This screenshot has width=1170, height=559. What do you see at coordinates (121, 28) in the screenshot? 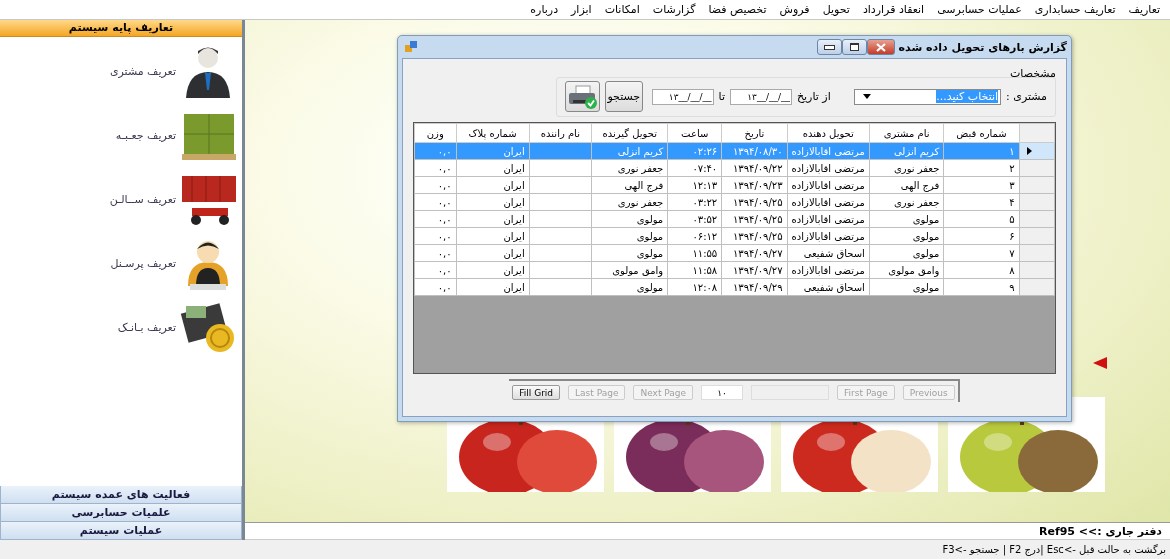
I see `sidebar-header: تعاریف پایه سیستم` at bounding box center [121, 28].